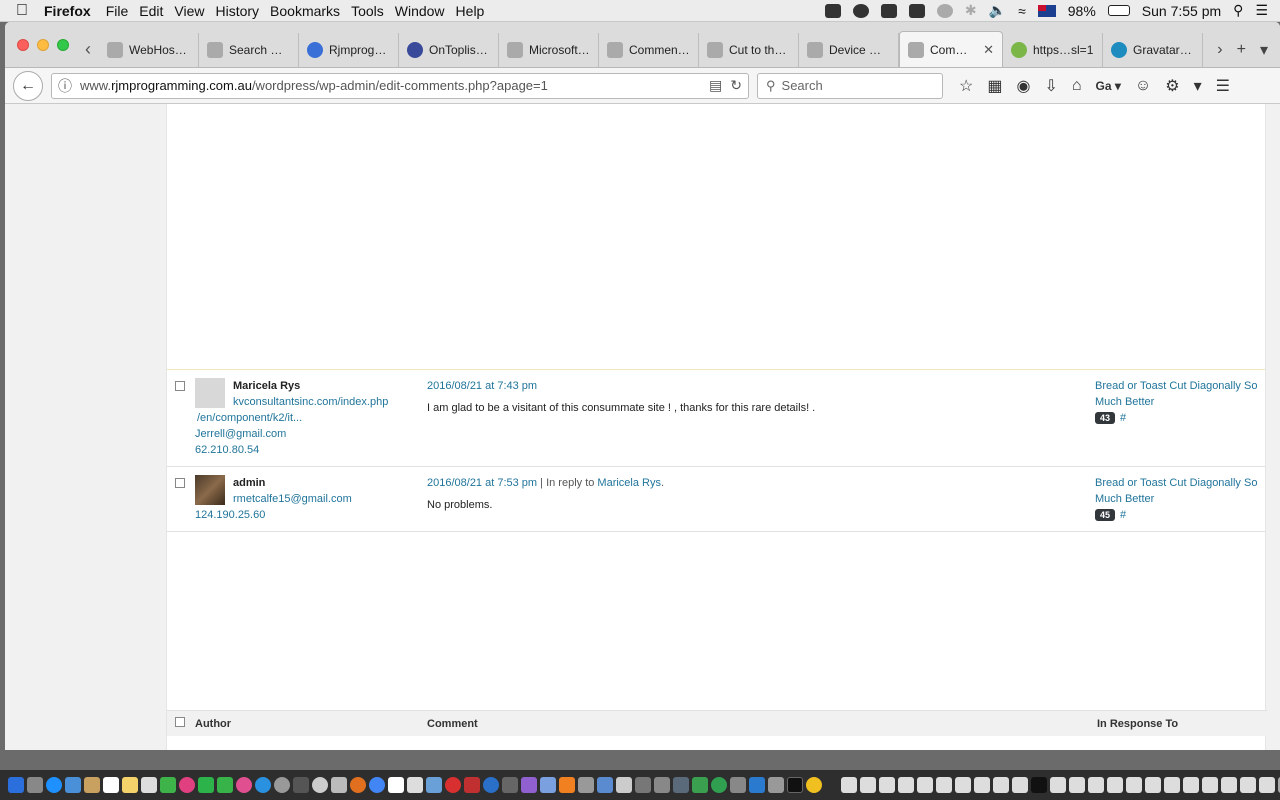  What do you see at coordinates (681, 785) in the screenshot?
I see `vm-icon` at bounding box center [681, 785].